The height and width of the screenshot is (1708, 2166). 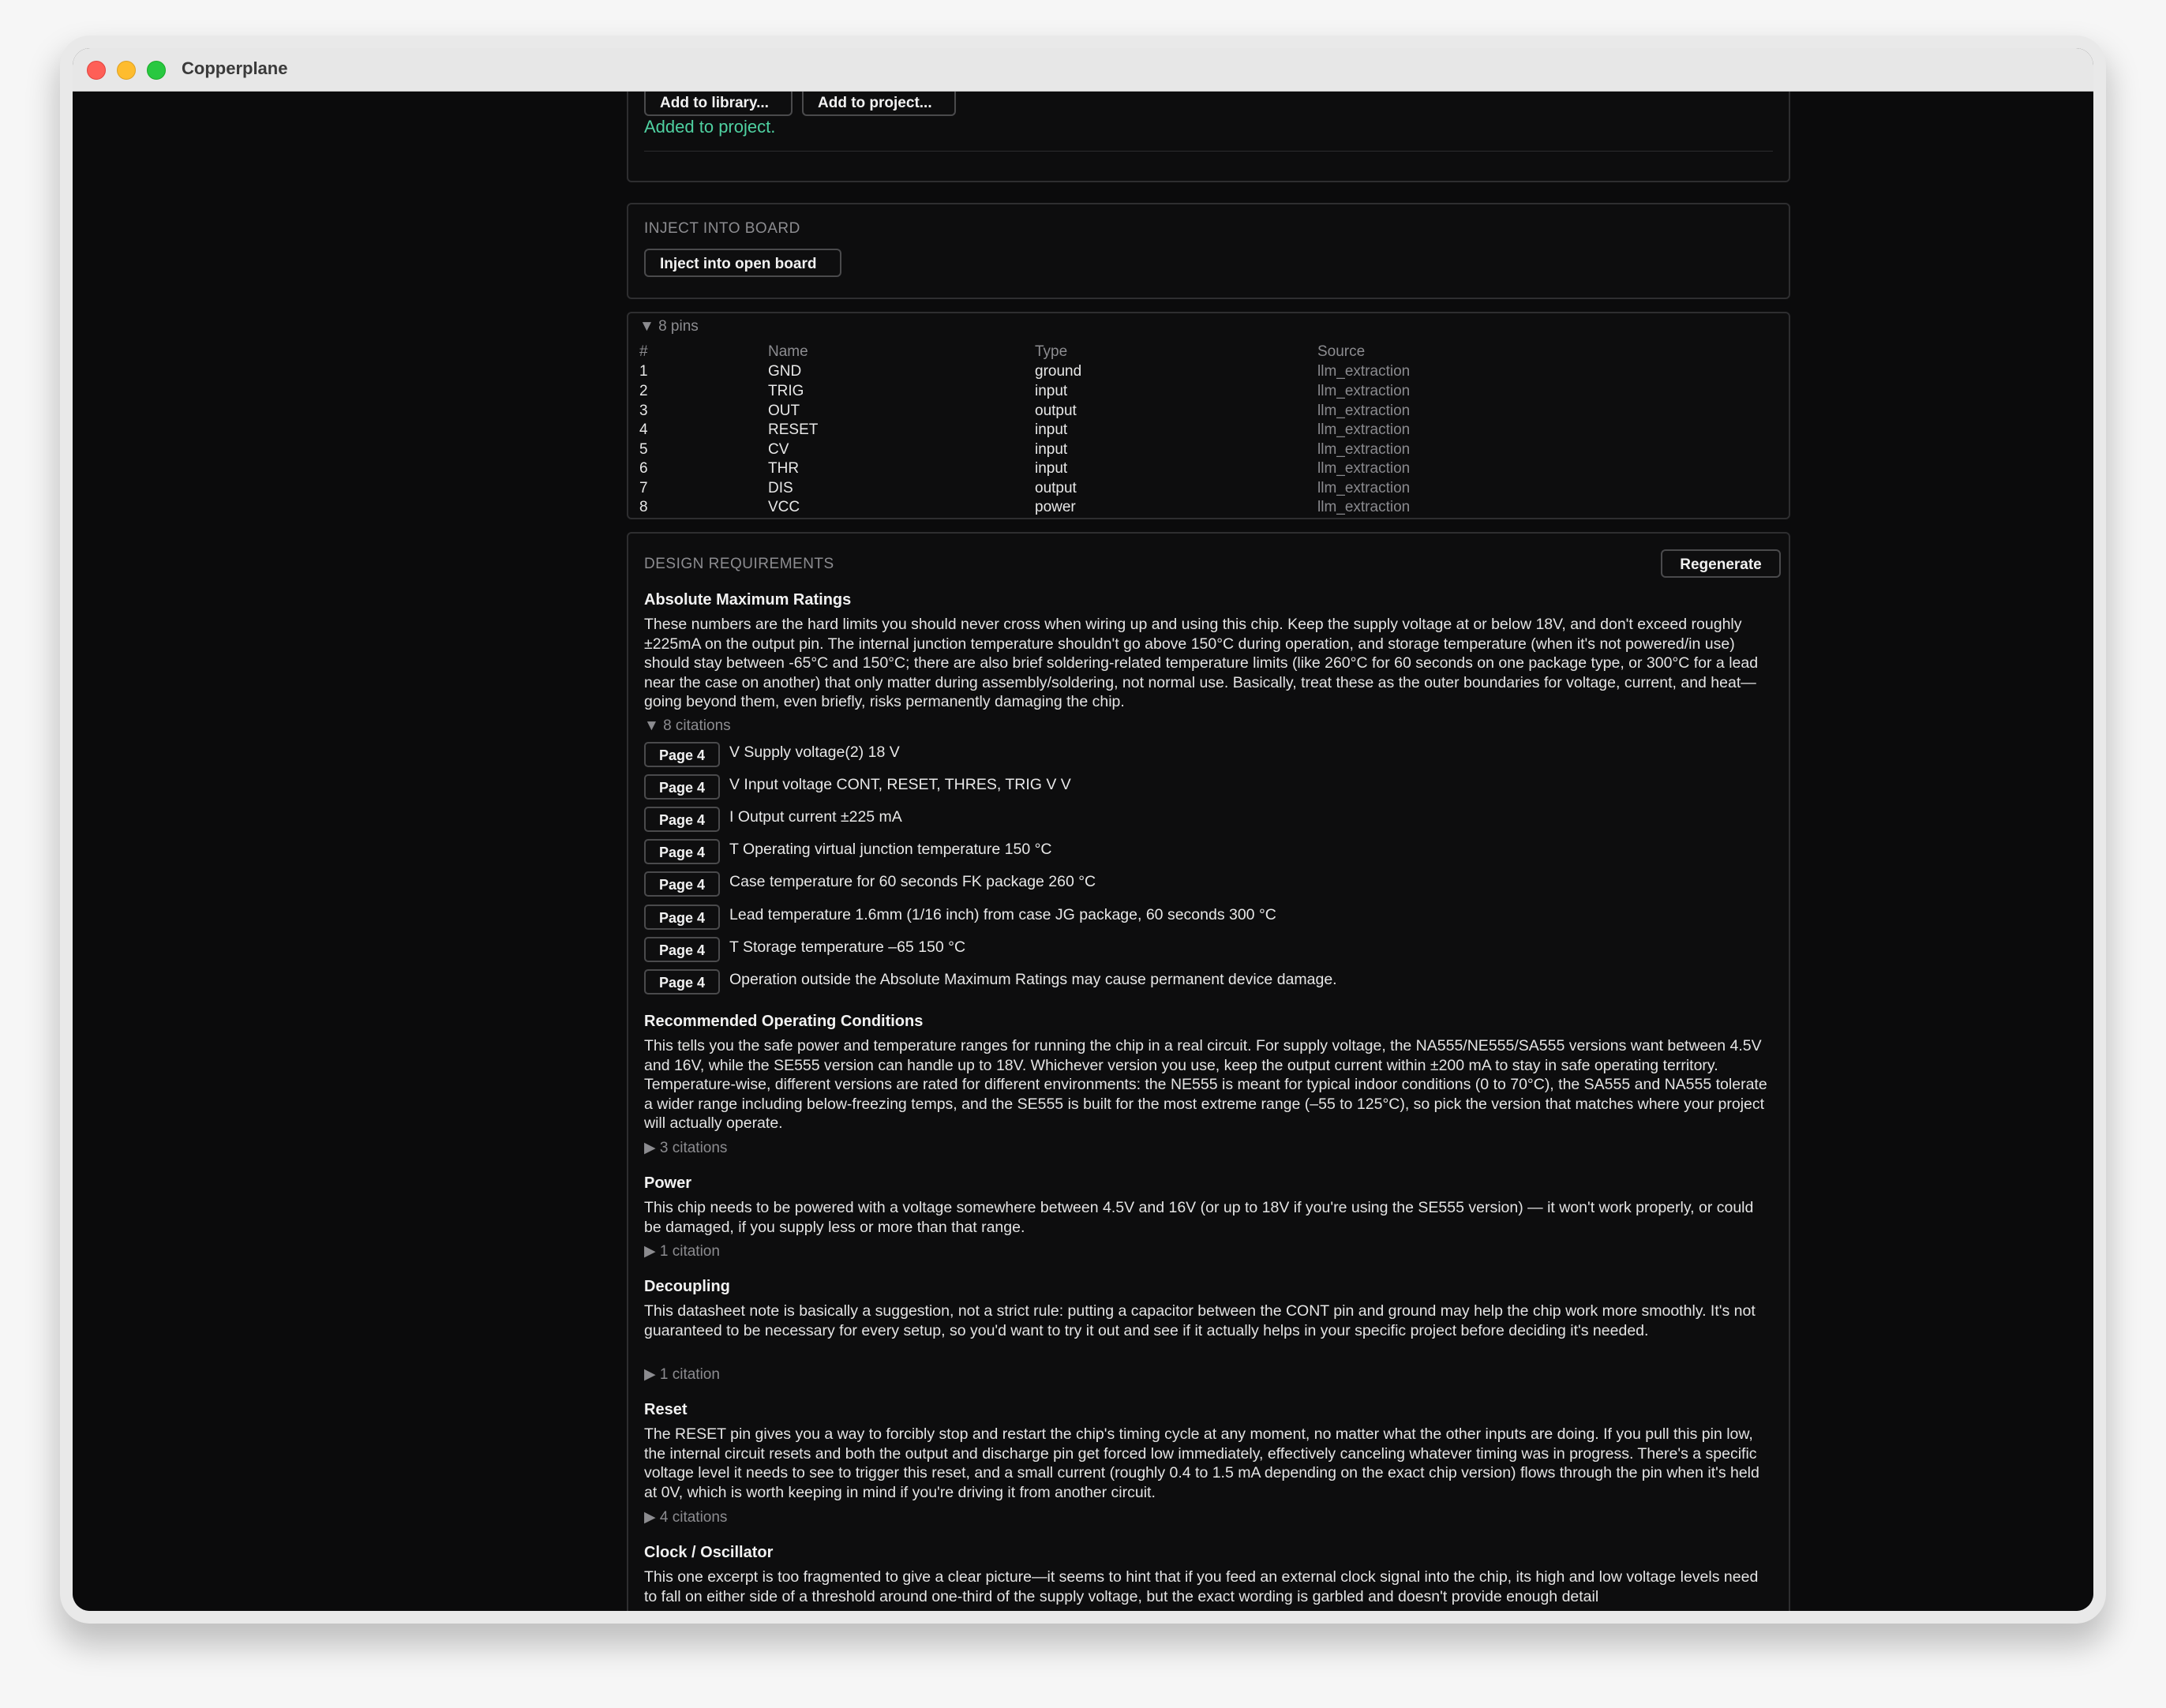 What do you see at coordinates (1208, 151) in the screenshot?
I see `divider` at bounding box center [1208, 151].